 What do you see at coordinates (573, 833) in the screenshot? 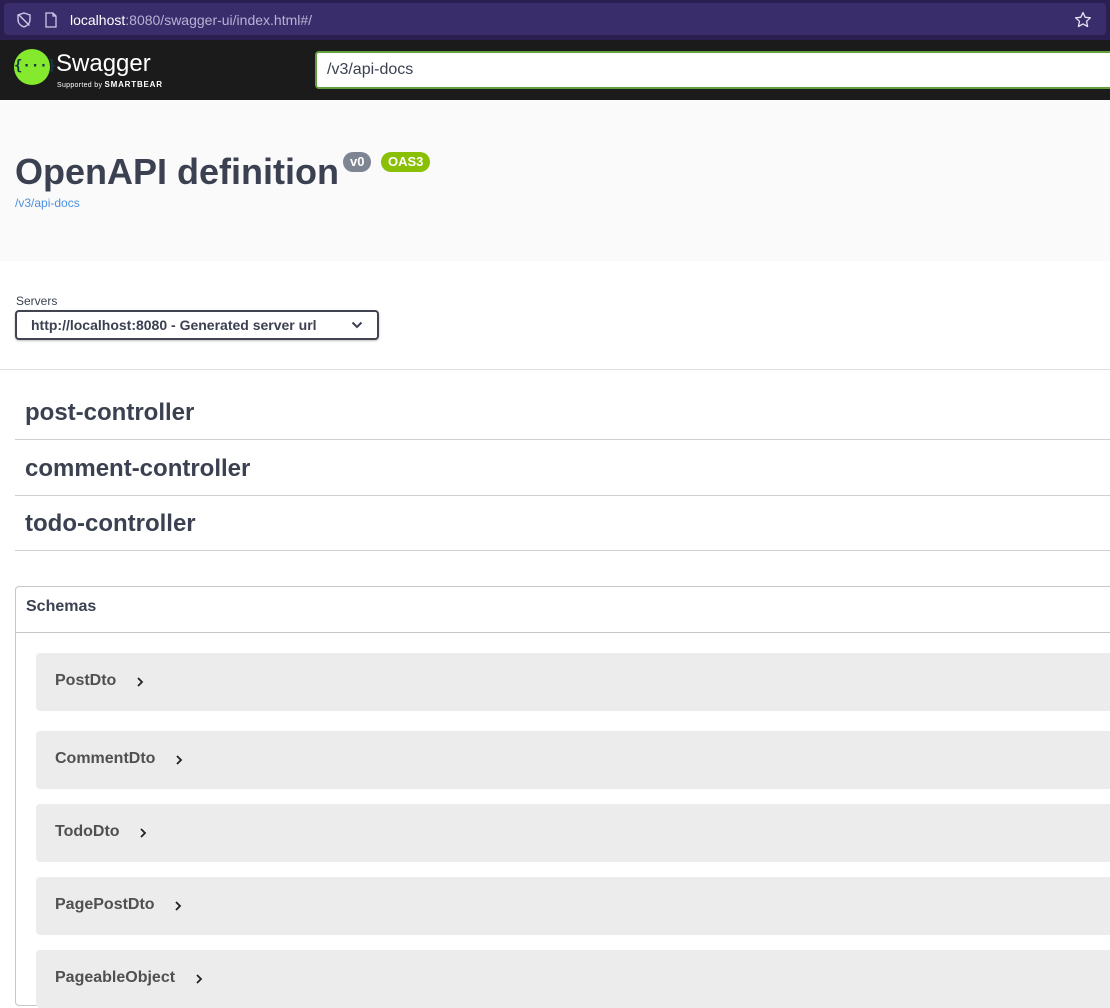
I see `model-tododto: TodoDto` at bounding box center [573, 833].